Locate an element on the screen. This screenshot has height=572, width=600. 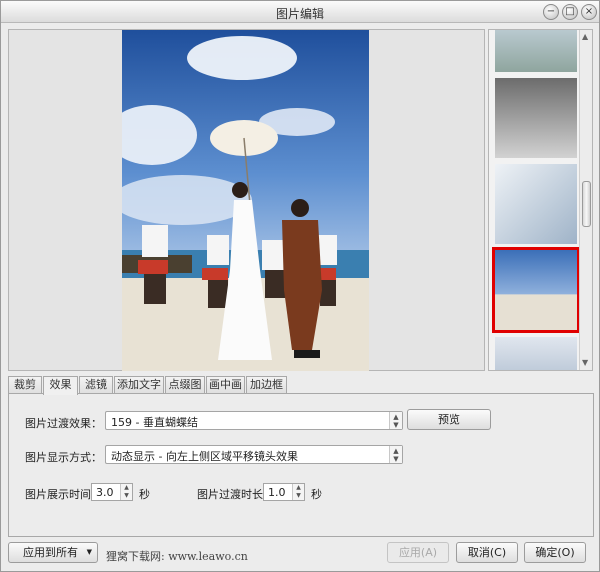
tab-filter: 滤镜 is located at coordinates (96, 385).